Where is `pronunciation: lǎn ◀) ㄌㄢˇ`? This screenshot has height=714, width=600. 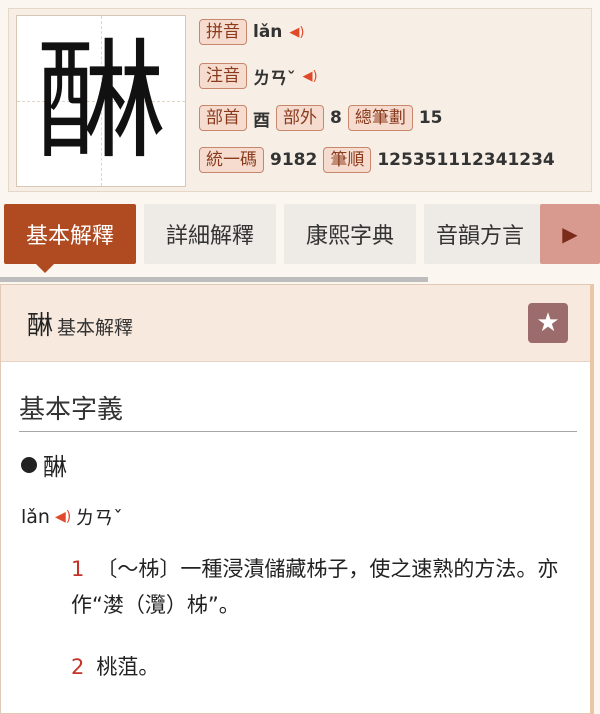
pronunciation: lǎn ◀) ㄌㄢˇ is located at coordinates (72, 516).